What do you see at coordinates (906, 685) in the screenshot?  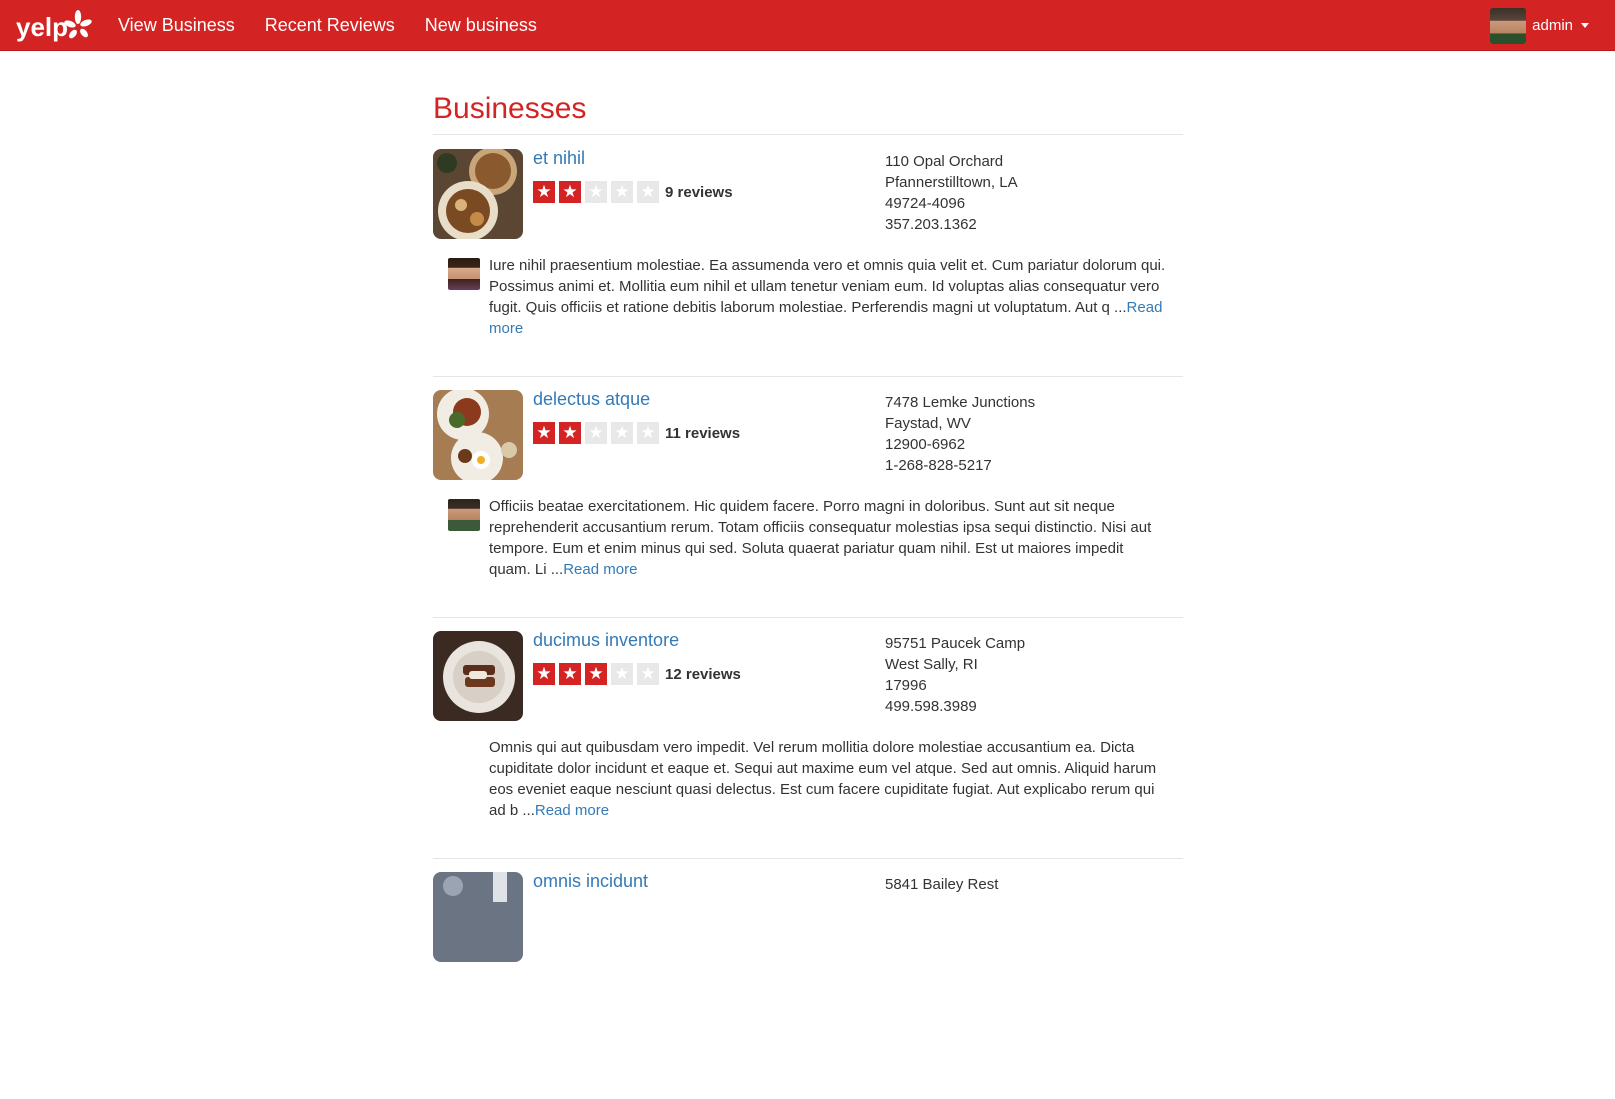 I see `address-zip: 17996` at bounding box center [906, 685].